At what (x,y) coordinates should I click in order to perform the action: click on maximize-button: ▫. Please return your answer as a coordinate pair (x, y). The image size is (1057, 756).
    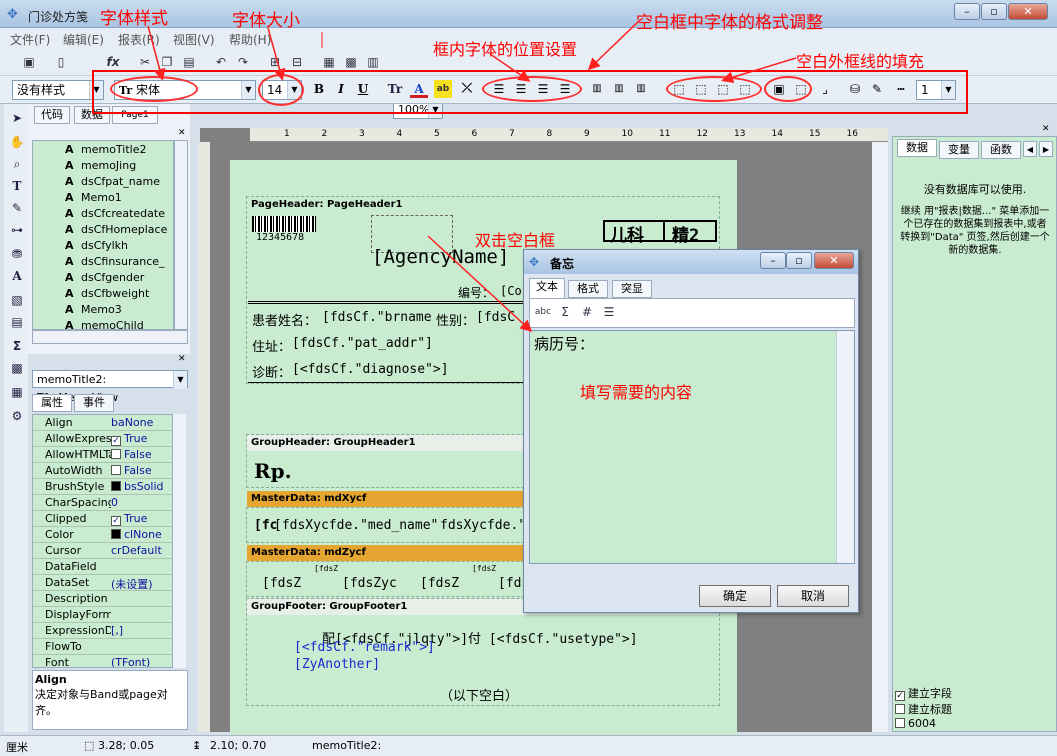
    Looking at the image, I should click on (994, 11).